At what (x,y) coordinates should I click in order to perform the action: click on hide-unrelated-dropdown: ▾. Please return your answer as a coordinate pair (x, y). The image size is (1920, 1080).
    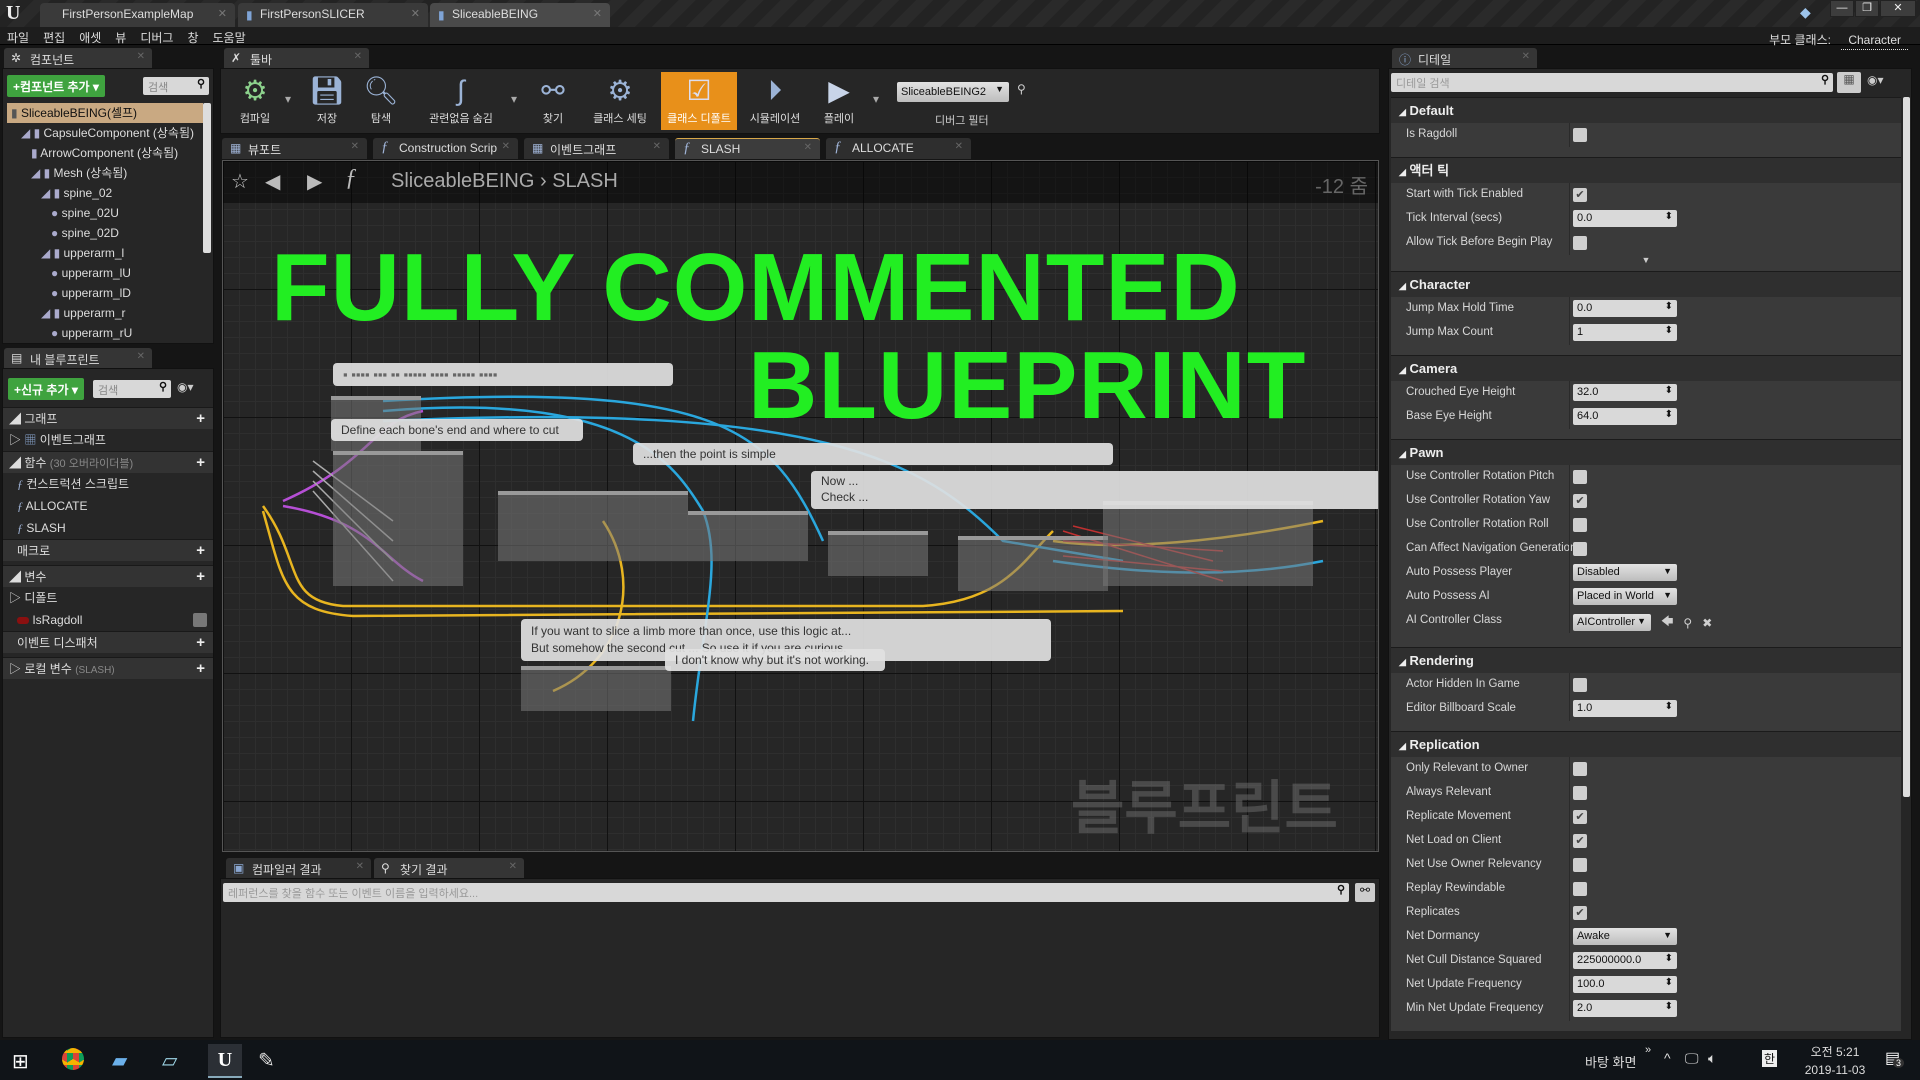
    Looking at the image, I should click on (514, 99).